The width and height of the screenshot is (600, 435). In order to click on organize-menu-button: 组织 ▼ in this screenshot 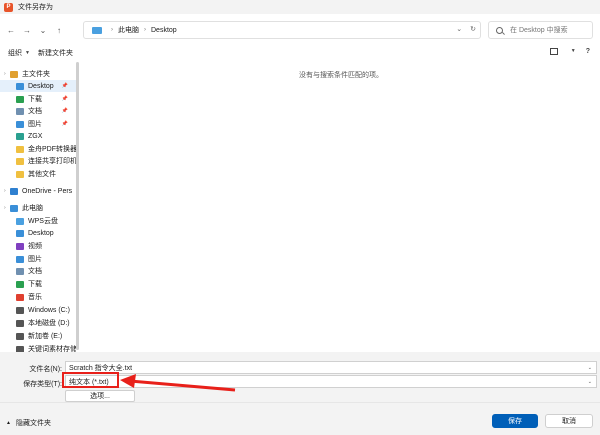, I will do `click(19, 53)`.